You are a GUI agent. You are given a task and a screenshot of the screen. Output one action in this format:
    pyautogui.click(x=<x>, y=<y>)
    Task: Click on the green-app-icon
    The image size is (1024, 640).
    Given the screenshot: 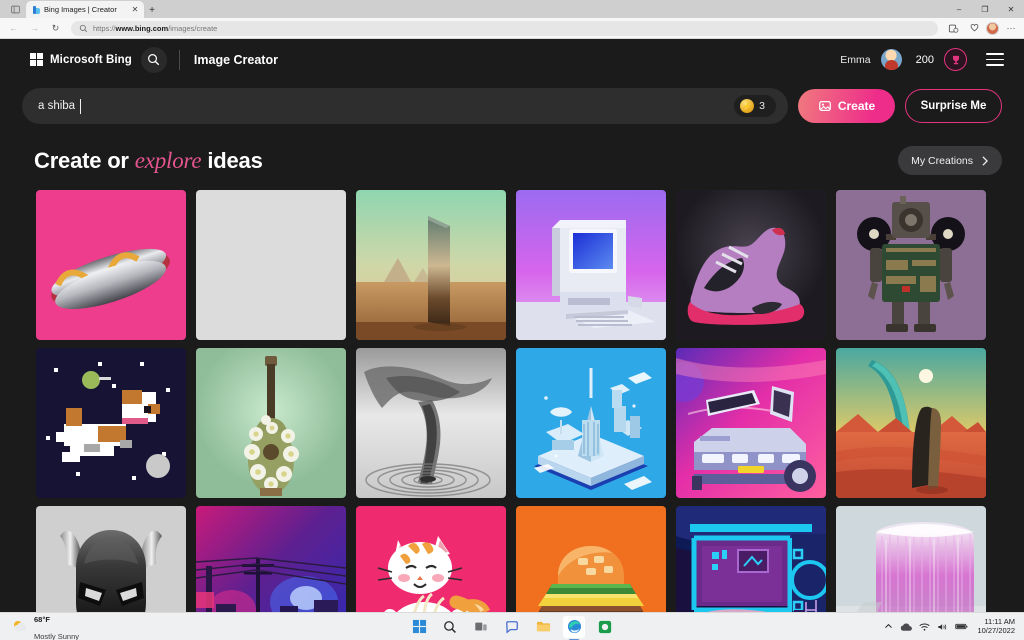 What is the action you would take?
    pyautogui.click(x=605, y=626)
    